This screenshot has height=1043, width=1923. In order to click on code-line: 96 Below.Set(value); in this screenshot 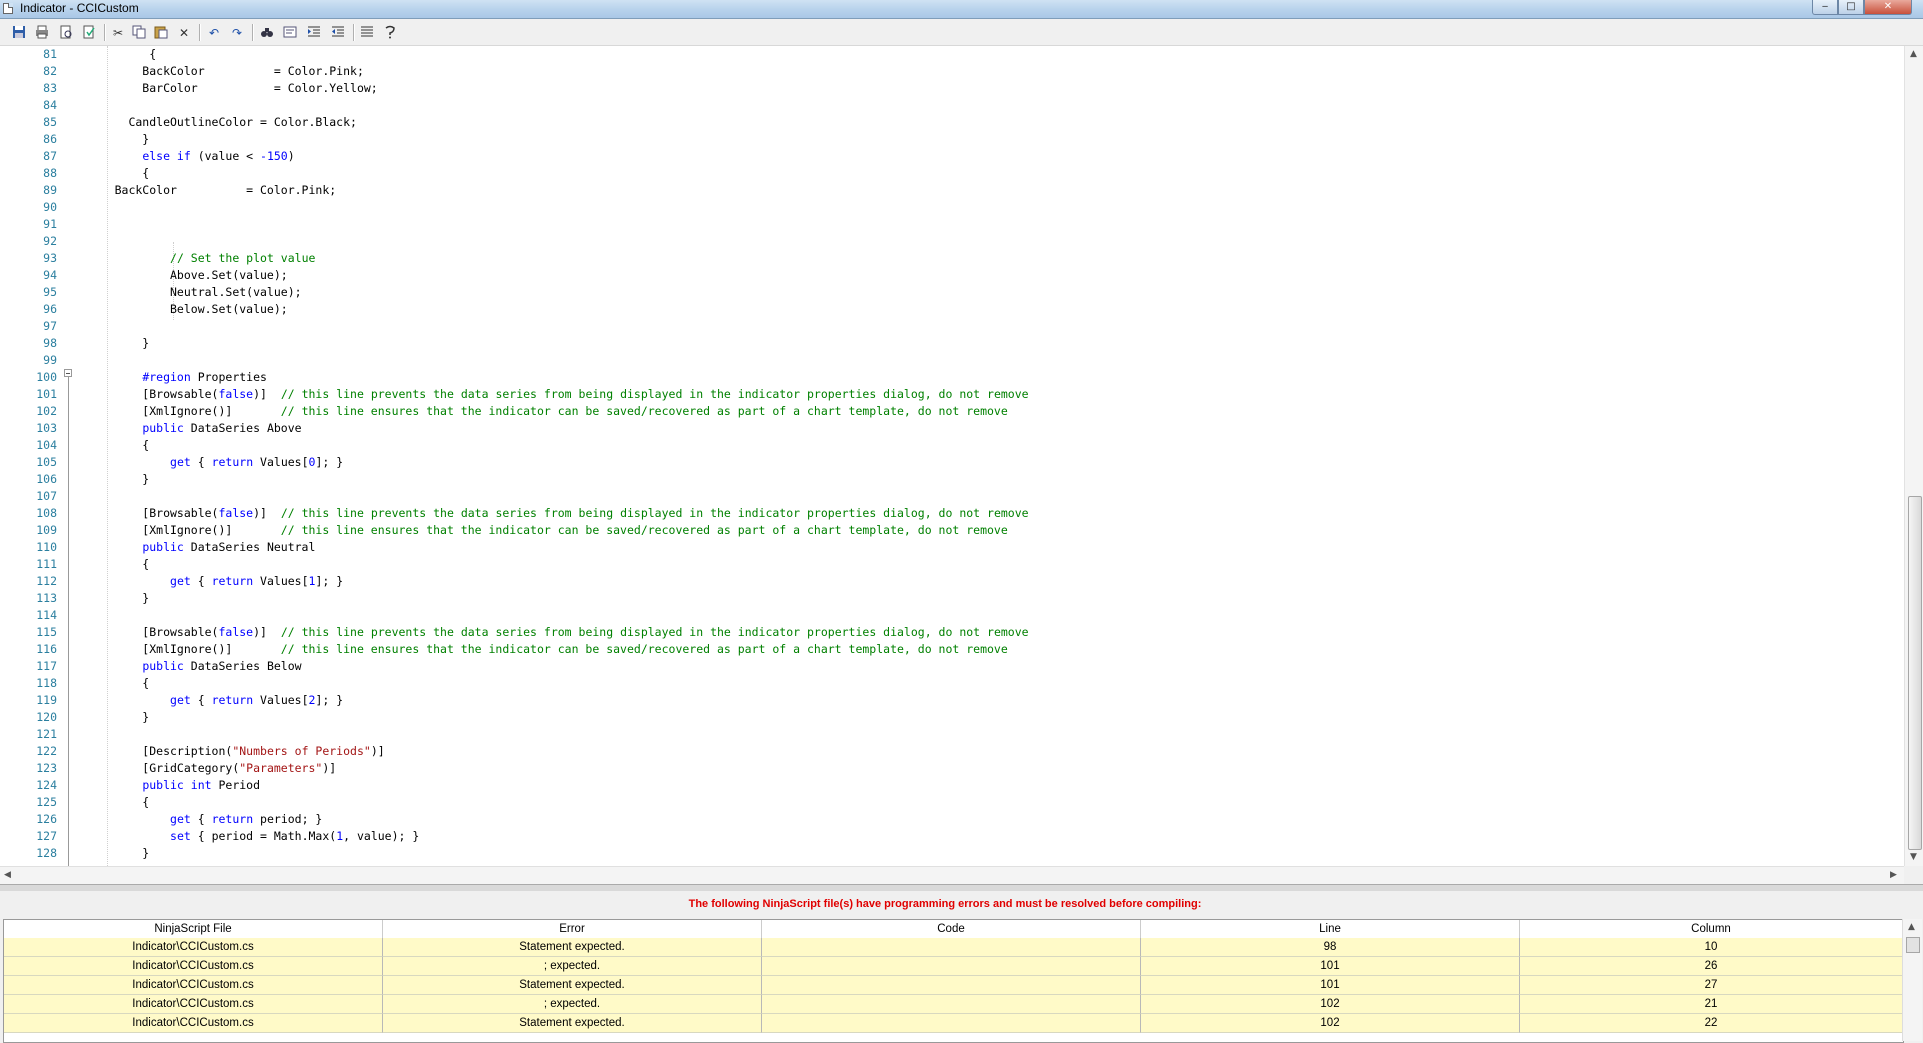, I will do `click(950, 309)`.